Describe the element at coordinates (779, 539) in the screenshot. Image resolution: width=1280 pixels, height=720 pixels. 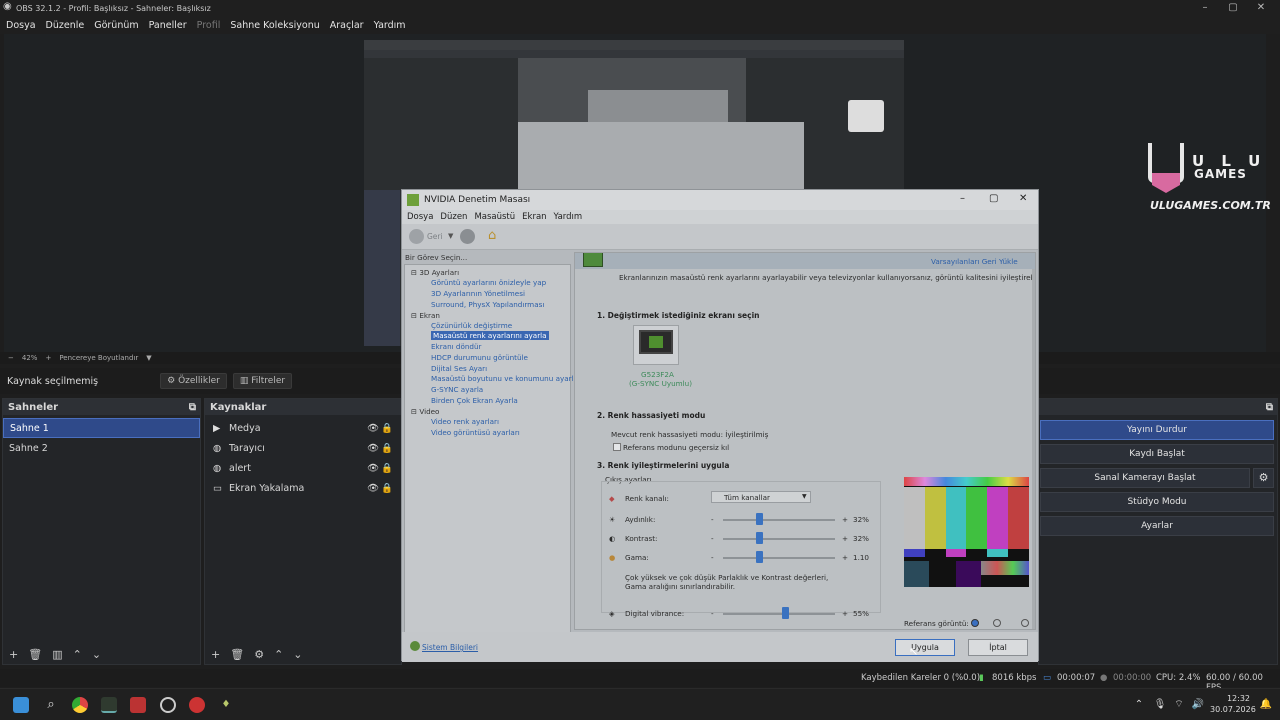
I see `contrast-slider` at that location.